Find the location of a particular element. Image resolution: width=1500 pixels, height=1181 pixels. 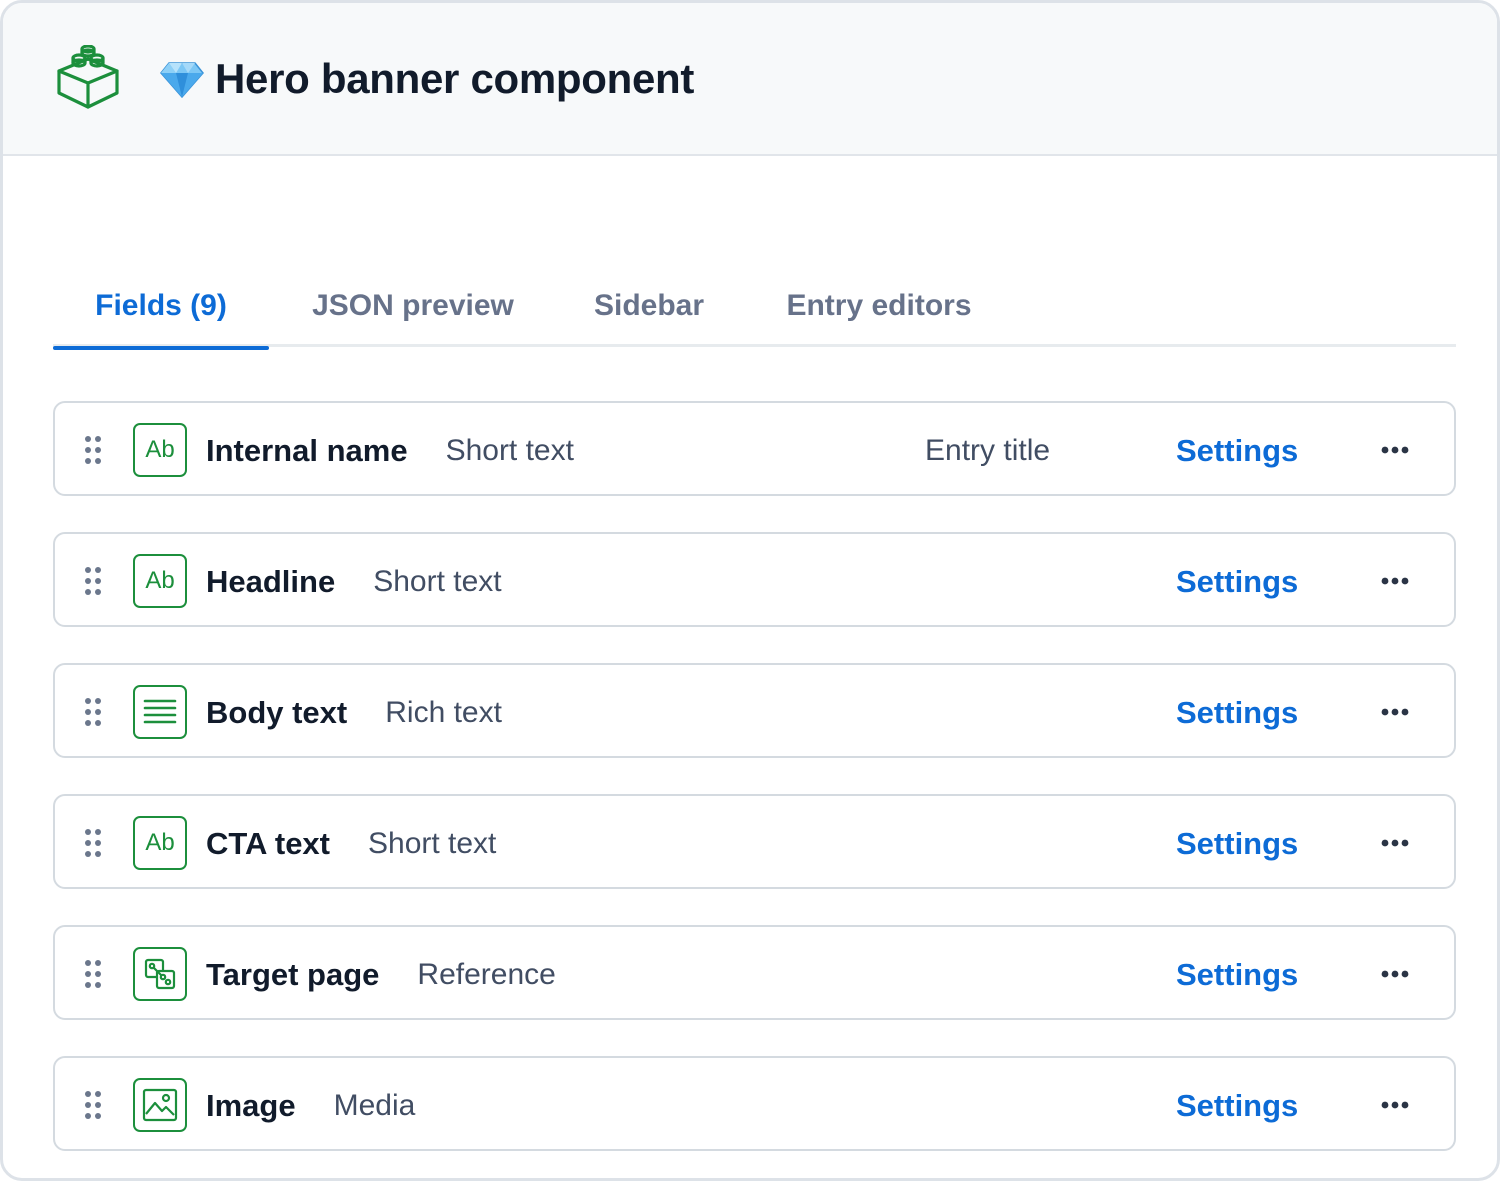

tab-entry-editors: Entry editors is located at coordinates (879, 306).